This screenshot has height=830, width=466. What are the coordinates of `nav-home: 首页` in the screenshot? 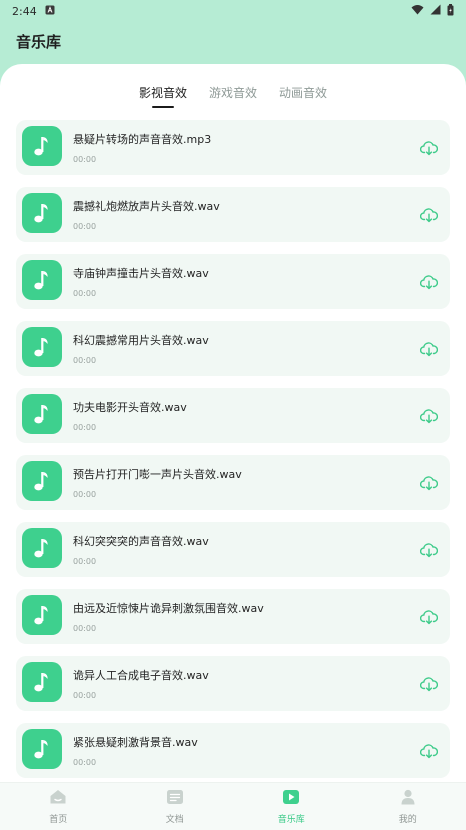 It's located at (58, 807).